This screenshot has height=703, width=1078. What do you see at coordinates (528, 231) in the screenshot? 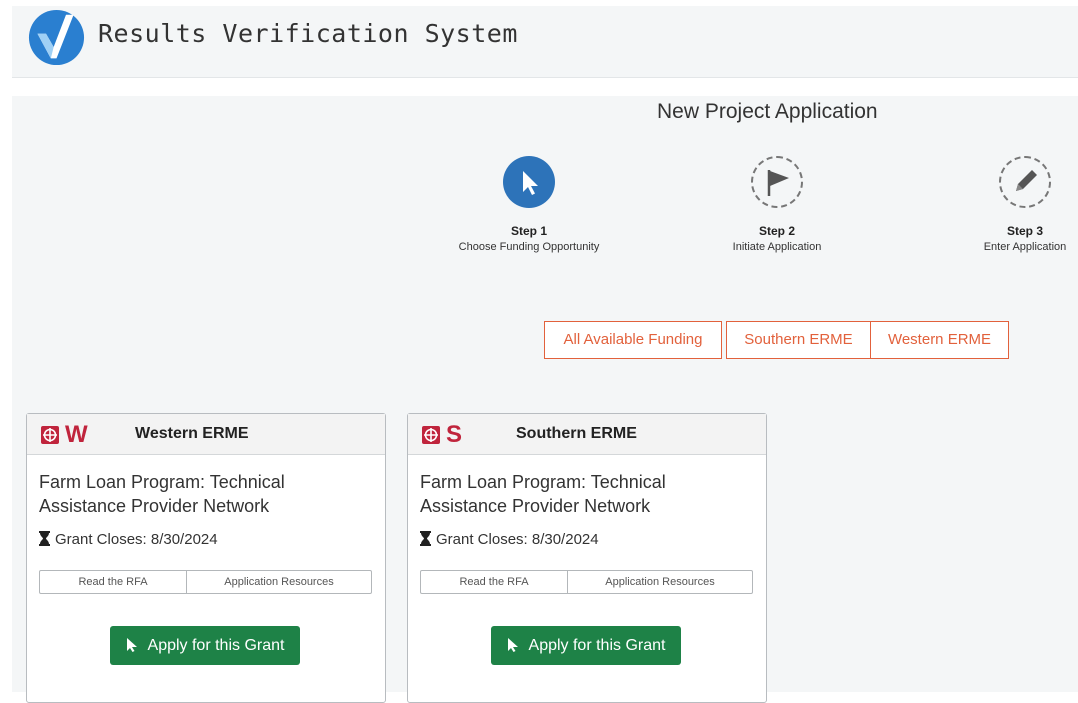
I see `step-1-label: Step 1` at bounding box center [528, 231].